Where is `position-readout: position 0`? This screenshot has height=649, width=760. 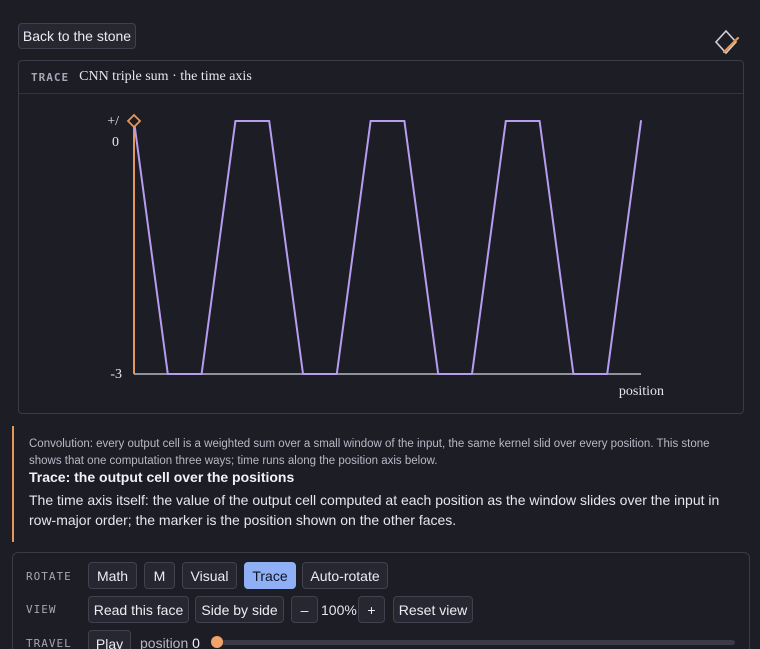
position-readout: position 0 is located at coordinates (170, 642).